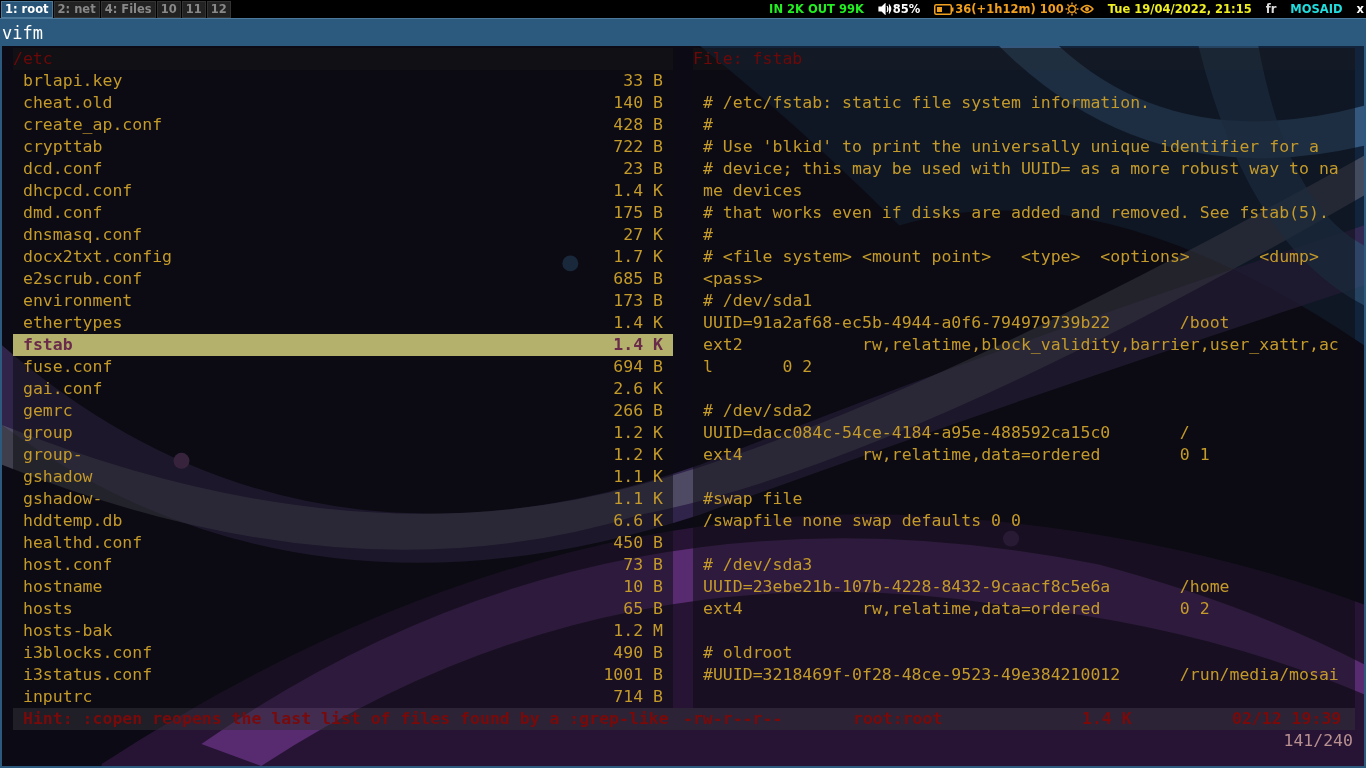  I want to click on file-row: i3blocks.conf 490 B, so click(343, 653).